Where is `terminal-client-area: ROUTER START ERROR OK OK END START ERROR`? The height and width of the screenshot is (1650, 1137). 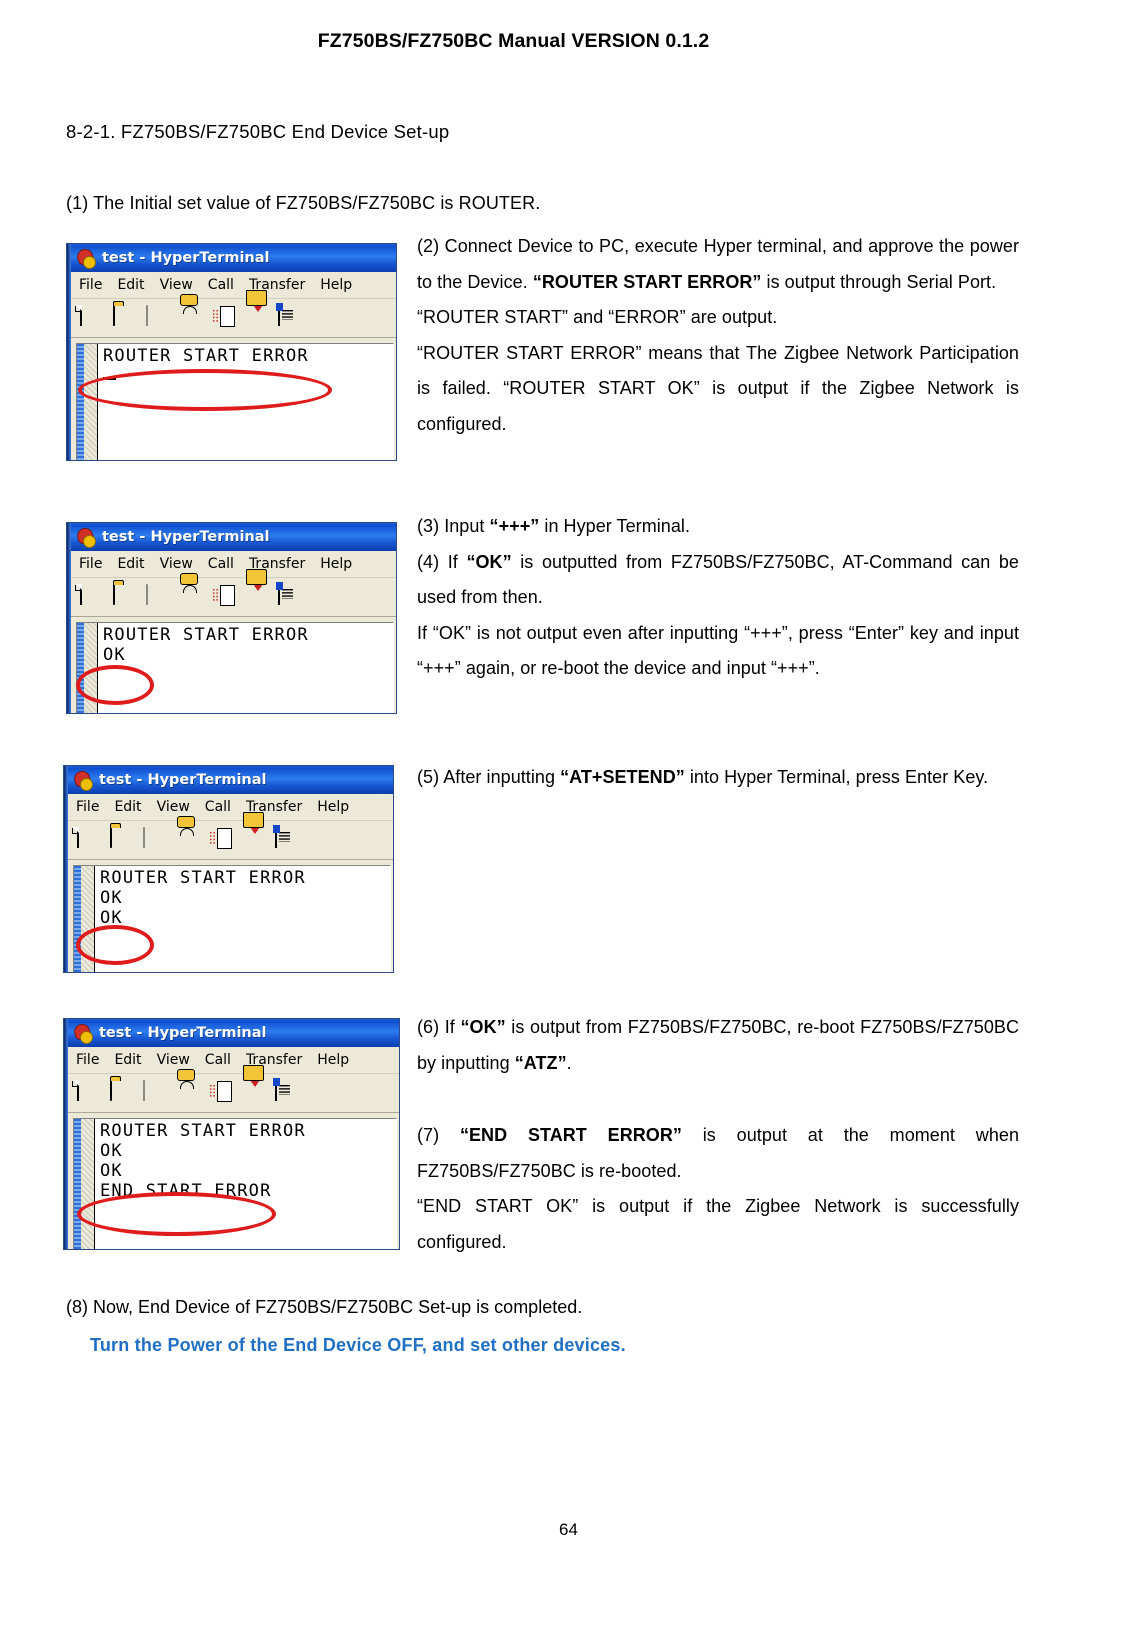 terminal-client-area: ROUTER START ERROR OK OK END START ERROR is located at coordinates (233, 1181).